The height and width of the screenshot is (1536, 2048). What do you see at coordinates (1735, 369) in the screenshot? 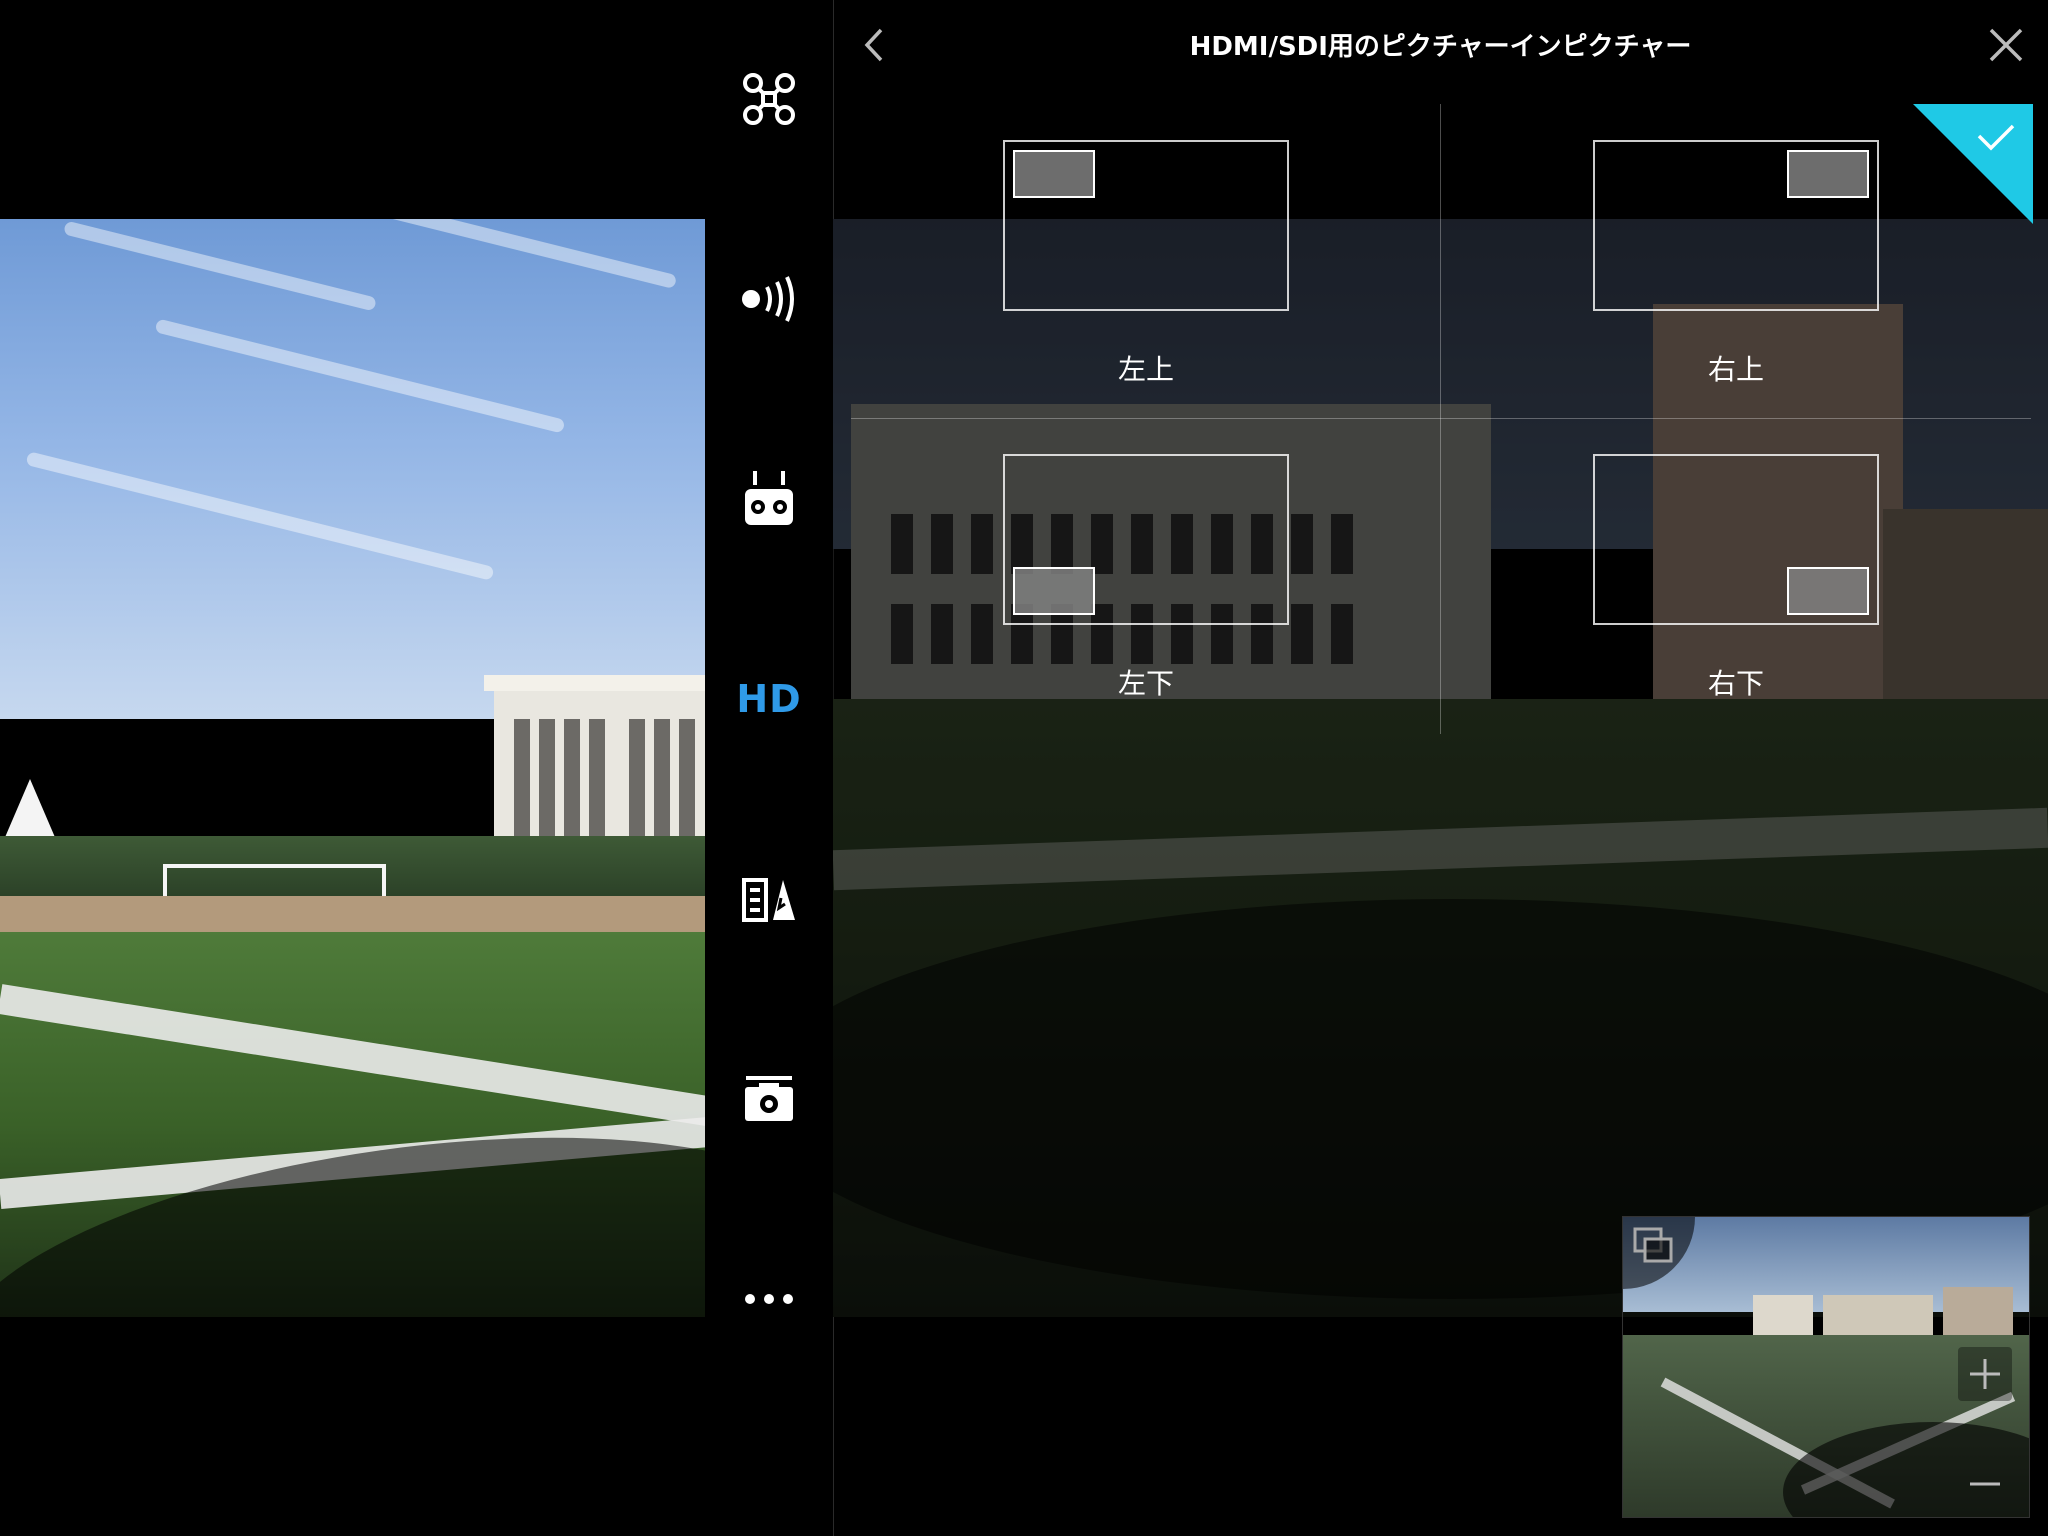
I see `pip-option-label: 右上` at bounding box center [1735, 369].